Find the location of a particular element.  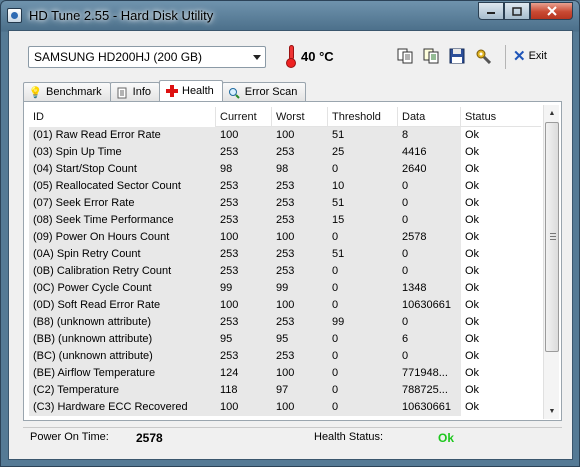

cell-threshold: 25 is located at coordinates (363, 152).